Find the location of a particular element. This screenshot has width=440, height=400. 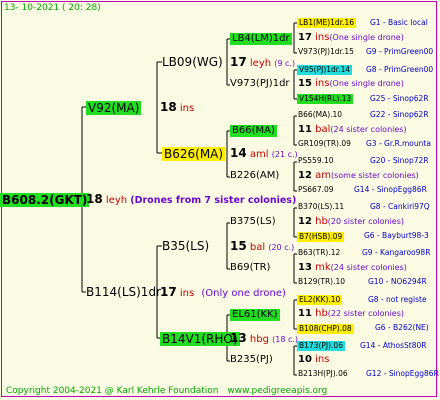

g4-7-id: PS559.10 is located at coordinates (316, 161).